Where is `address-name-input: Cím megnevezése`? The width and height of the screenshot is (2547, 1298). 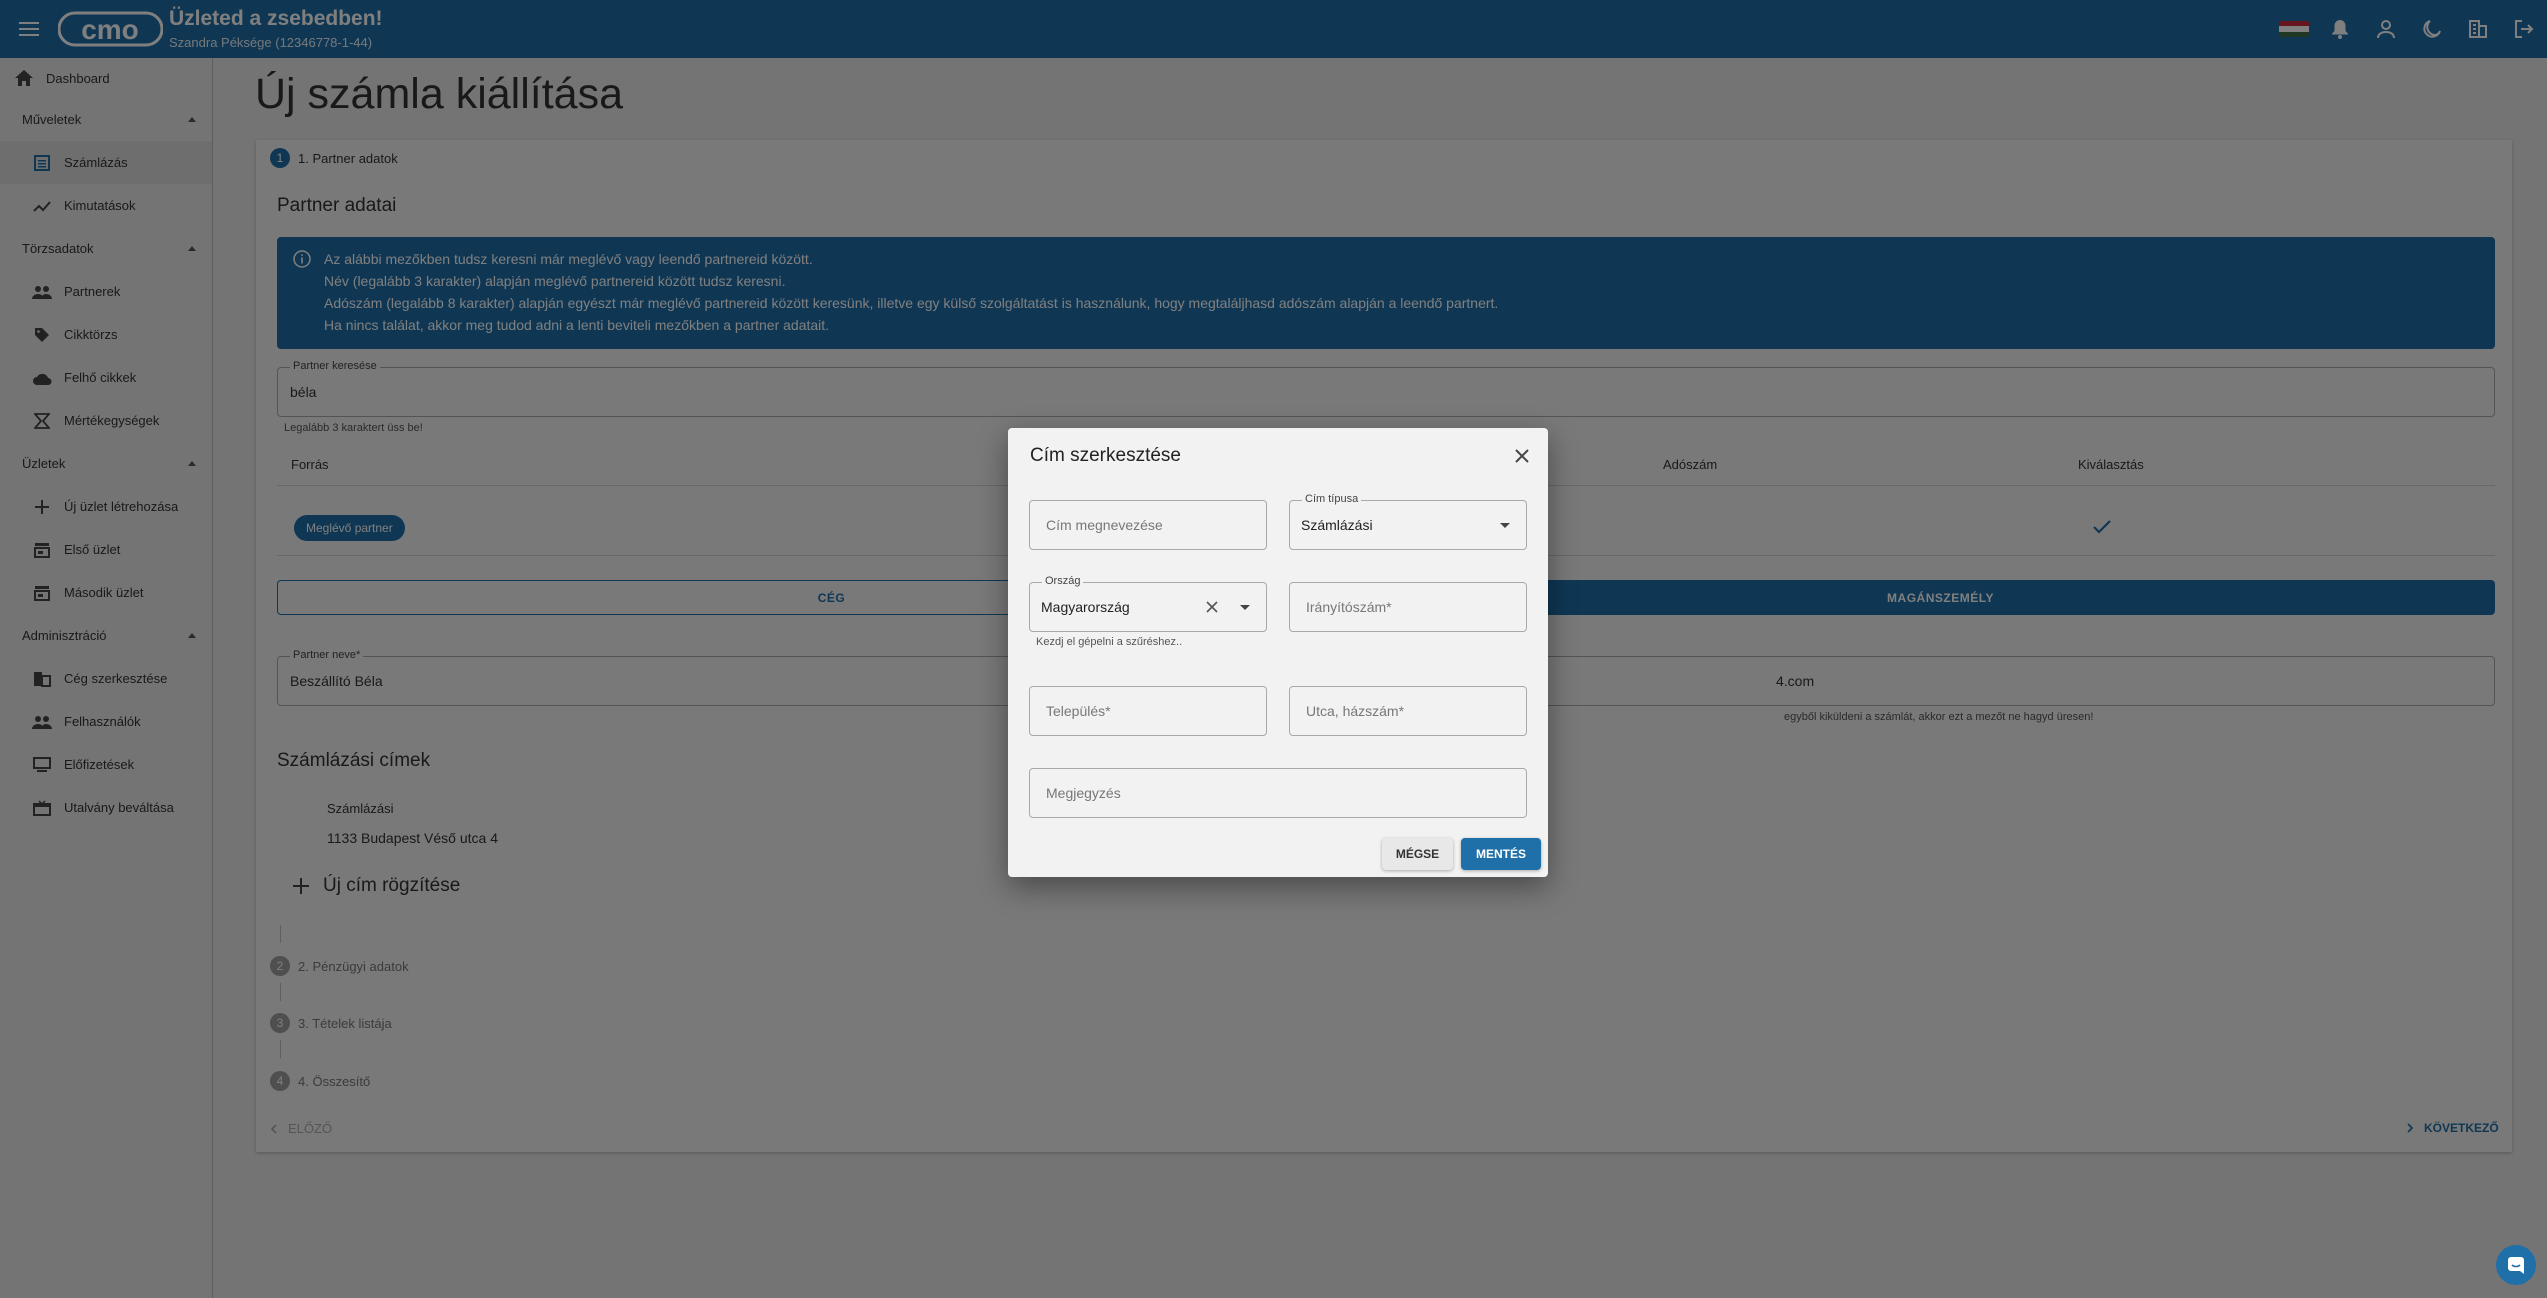 address-name-input: Cím megnevezése is located at coordinates (1148, 525).